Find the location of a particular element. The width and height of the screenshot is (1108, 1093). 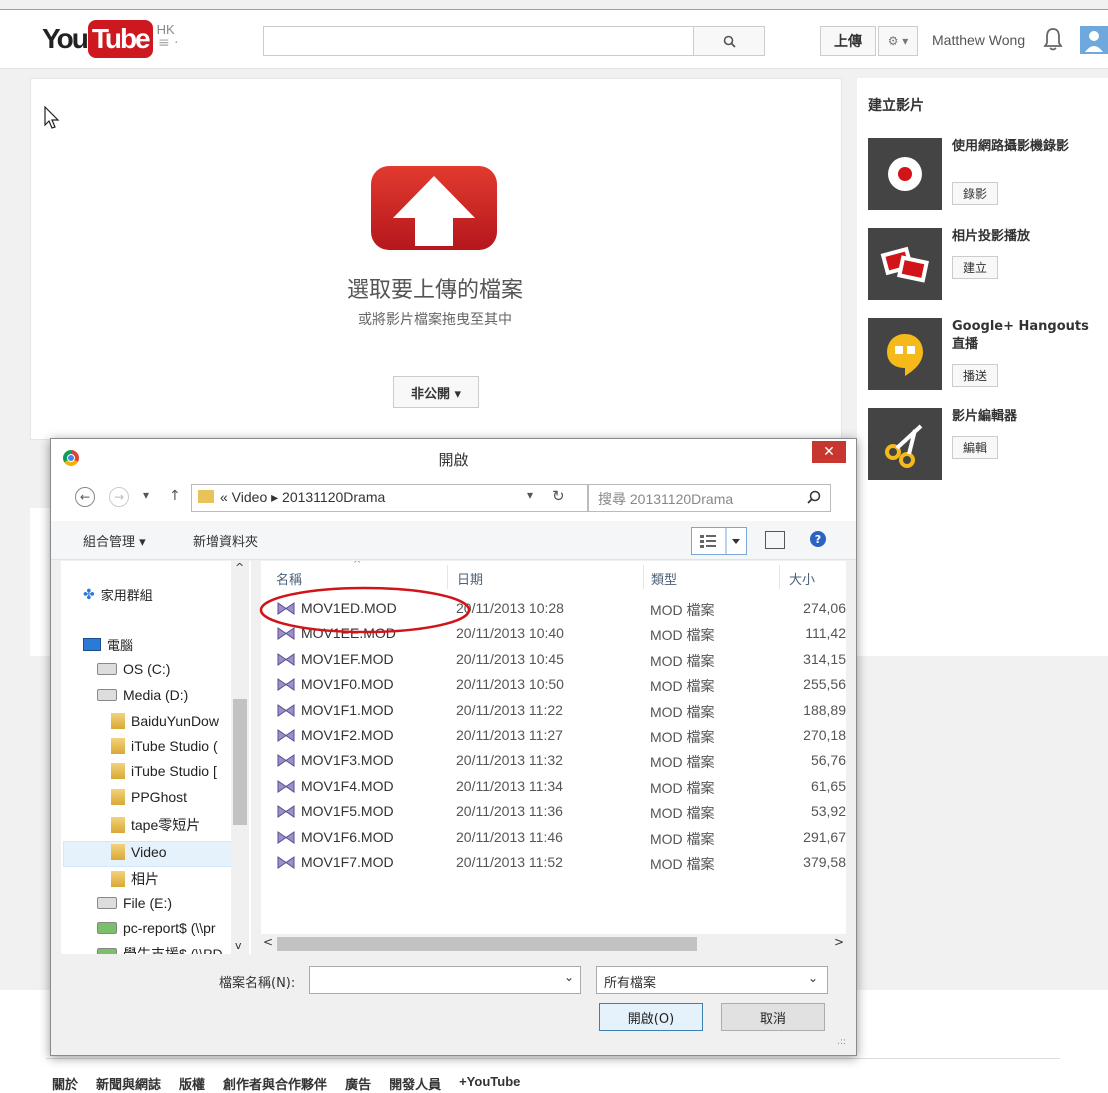

dialog-titlebar: 開啟 ✕ is located at coordinates (453, 458).